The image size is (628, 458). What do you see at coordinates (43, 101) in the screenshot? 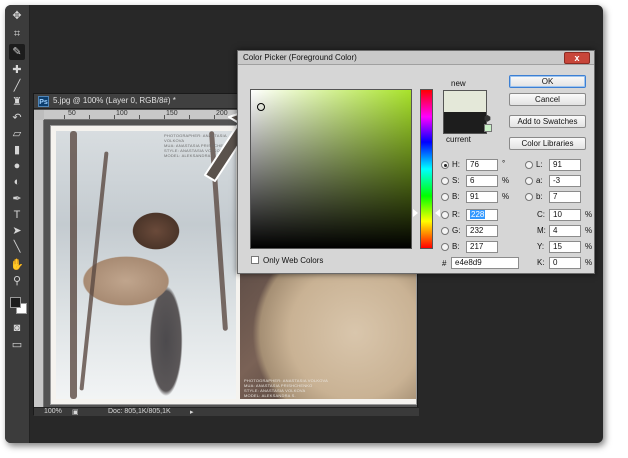
I see `photoshop-document-icon: Ps` at bounding box center [43, 101].